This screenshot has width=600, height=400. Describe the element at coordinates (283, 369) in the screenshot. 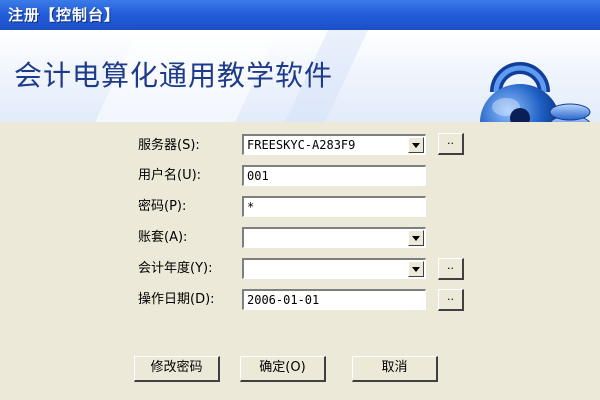

I see `ok-button: 确定(O)` at that location.